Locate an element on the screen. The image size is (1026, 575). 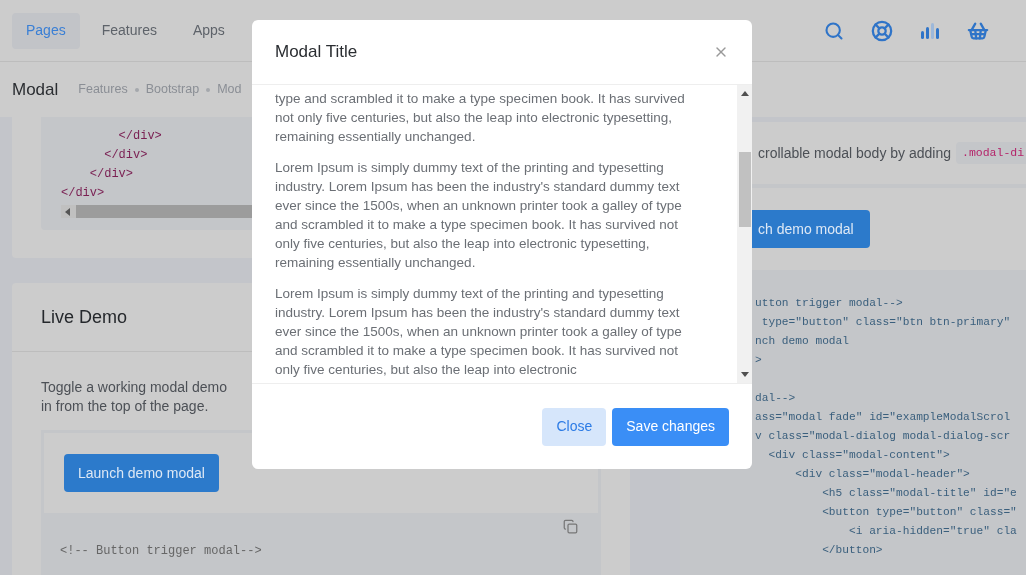
code-line: <div class="modal-content"> is located at coordinates (858, 455).